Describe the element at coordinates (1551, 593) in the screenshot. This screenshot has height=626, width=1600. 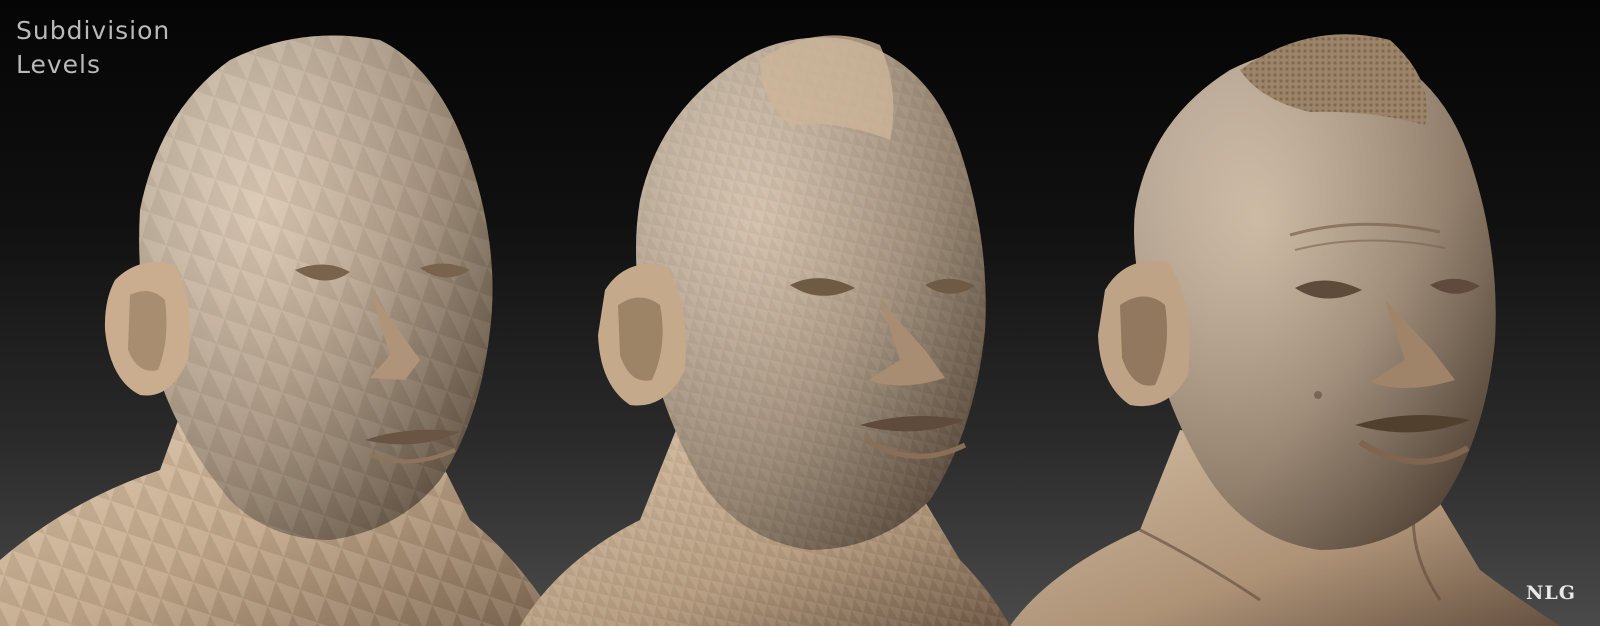
I see `nlg-logo: NLG` at that location.